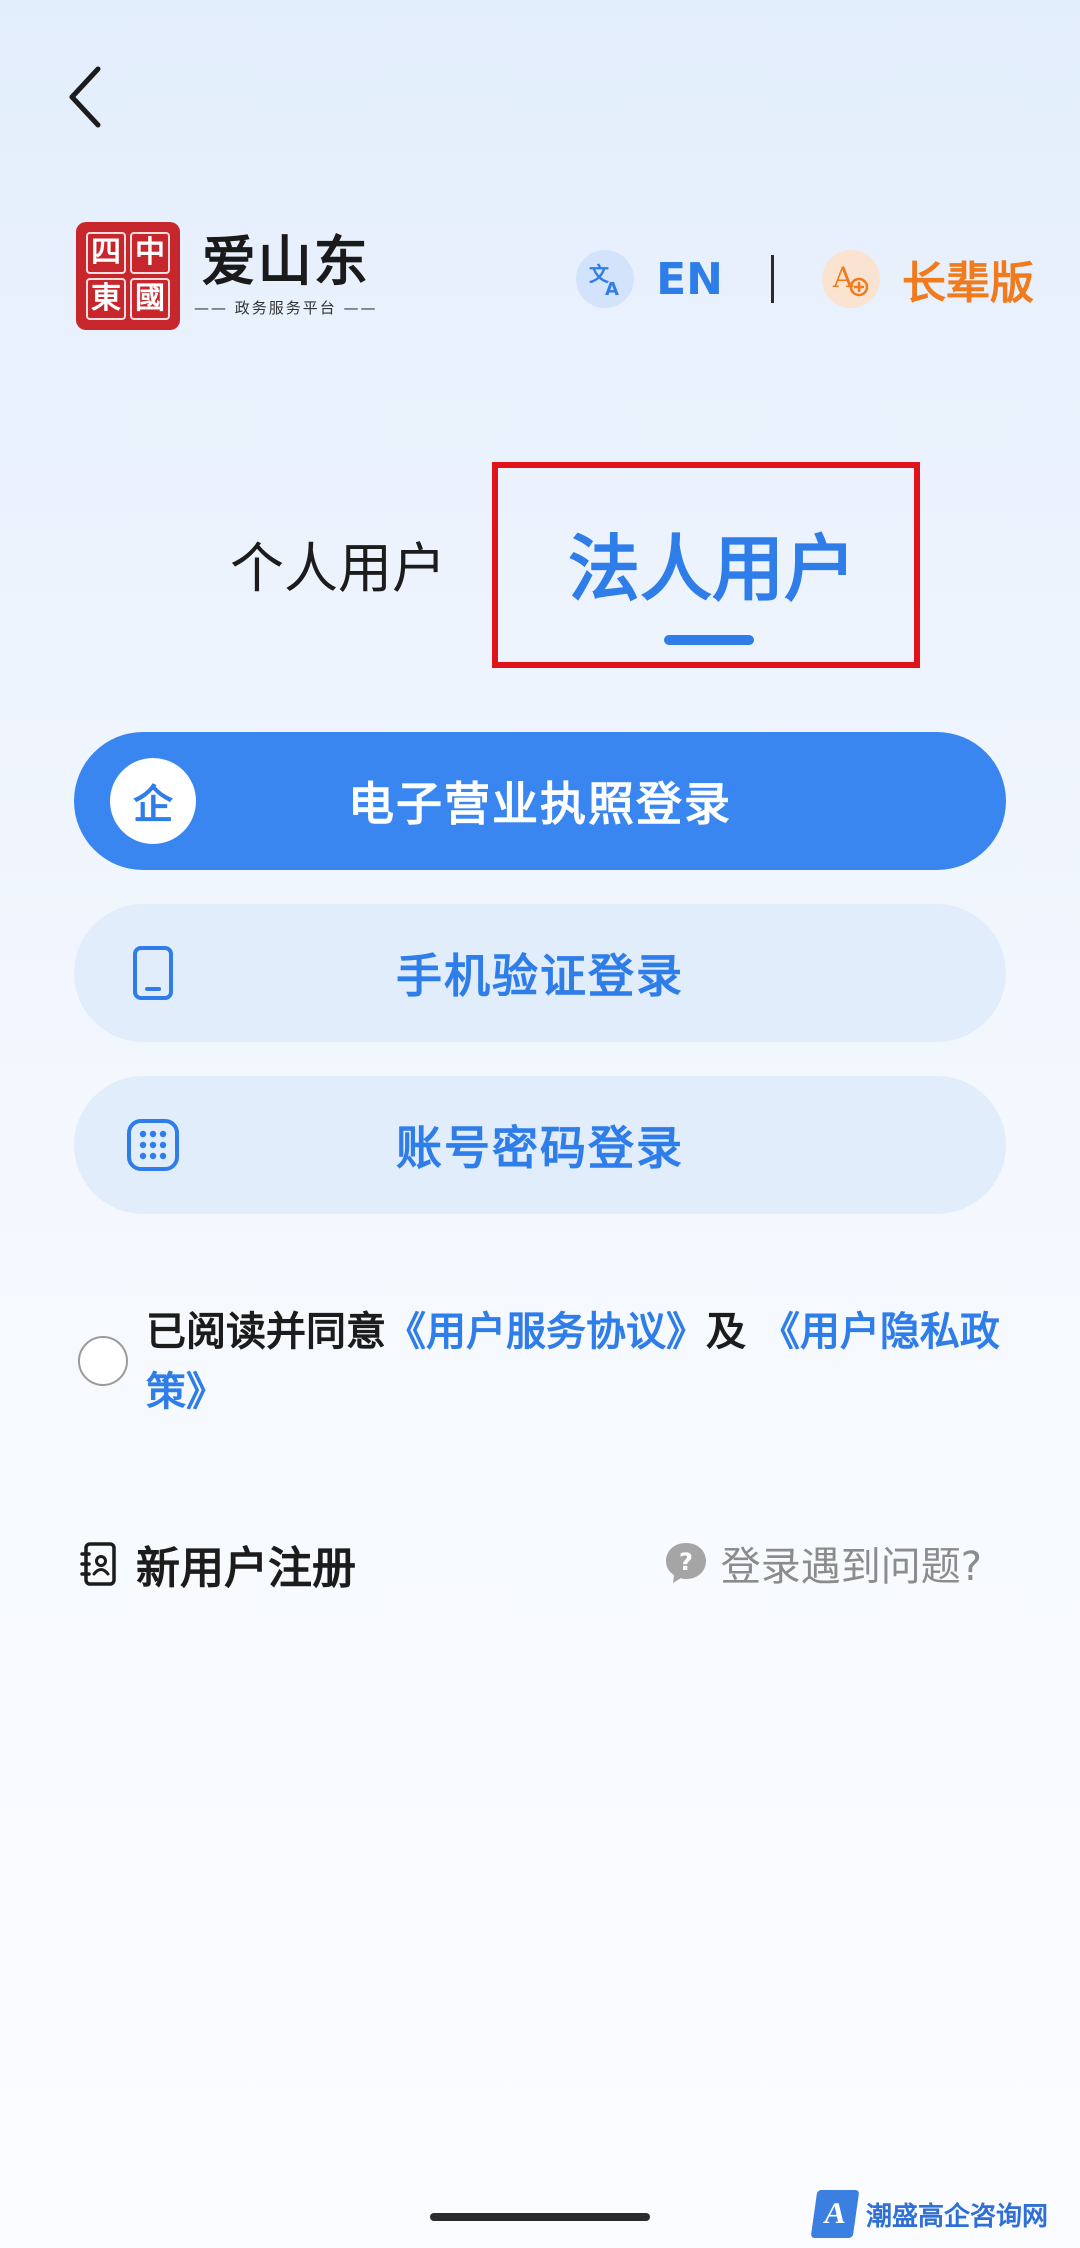 This screenshot has height=2248, width=1080. Describe the element at coordinates (540, 2217) in the screenshot. I see `home-indicator` at that location.